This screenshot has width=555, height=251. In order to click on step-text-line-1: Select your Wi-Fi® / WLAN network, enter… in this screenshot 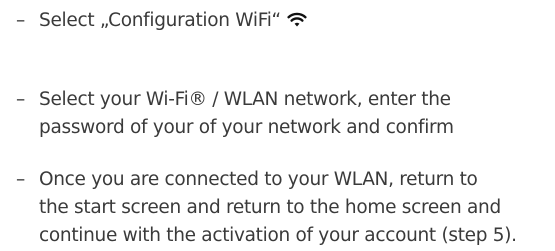, I will do `click(245, 99)`.